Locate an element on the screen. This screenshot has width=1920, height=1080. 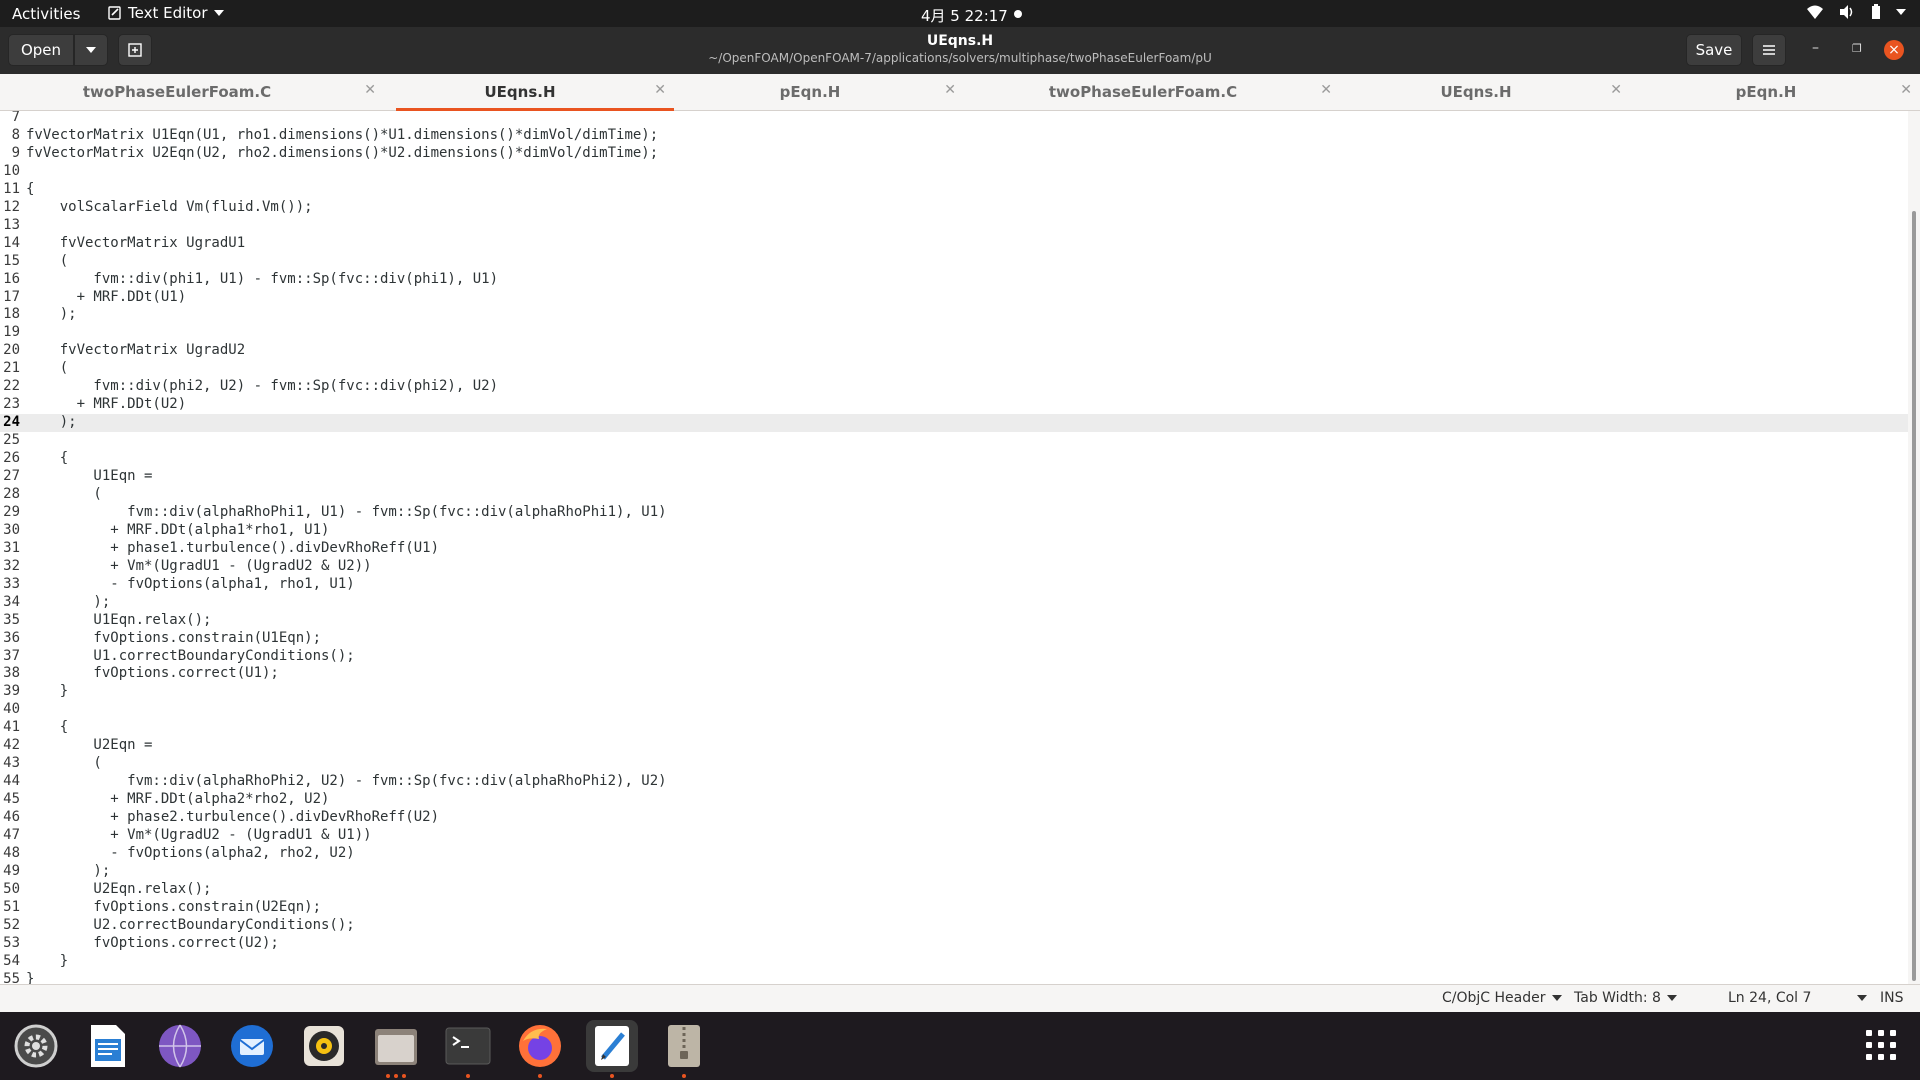
maximize-button: ❐ is located at coordinates (1857, 48).